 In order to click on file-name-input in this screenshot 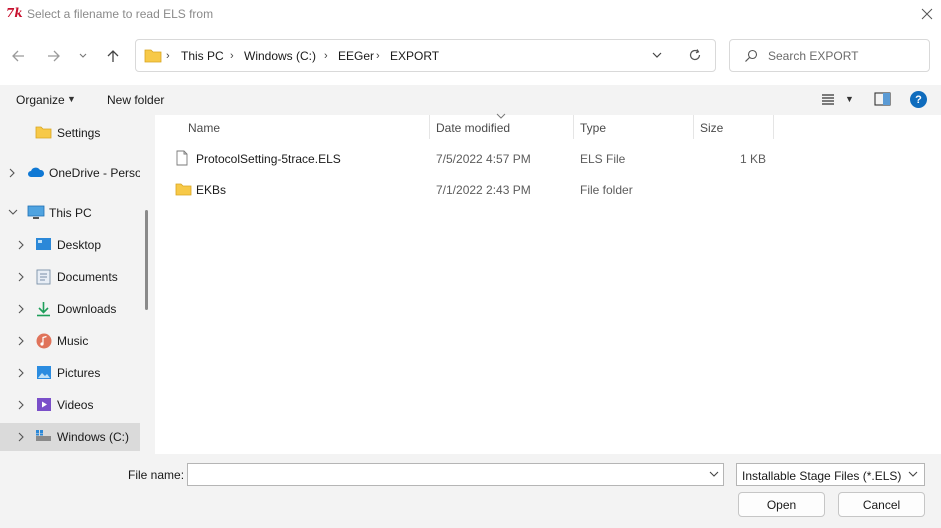, I will do `click(444, 474)`.